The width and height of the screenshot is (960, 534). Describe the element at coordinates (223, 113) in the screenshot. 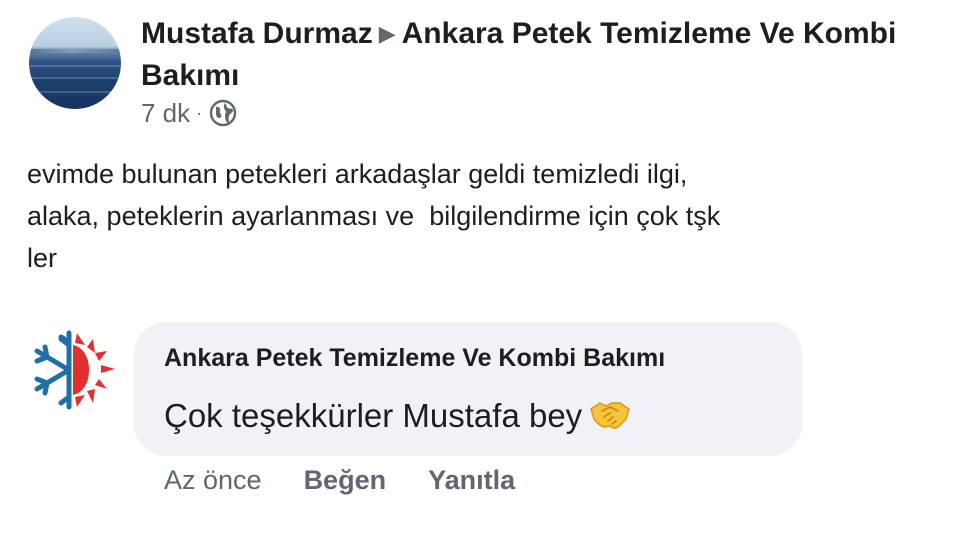

I see `globe-icon` at that location.